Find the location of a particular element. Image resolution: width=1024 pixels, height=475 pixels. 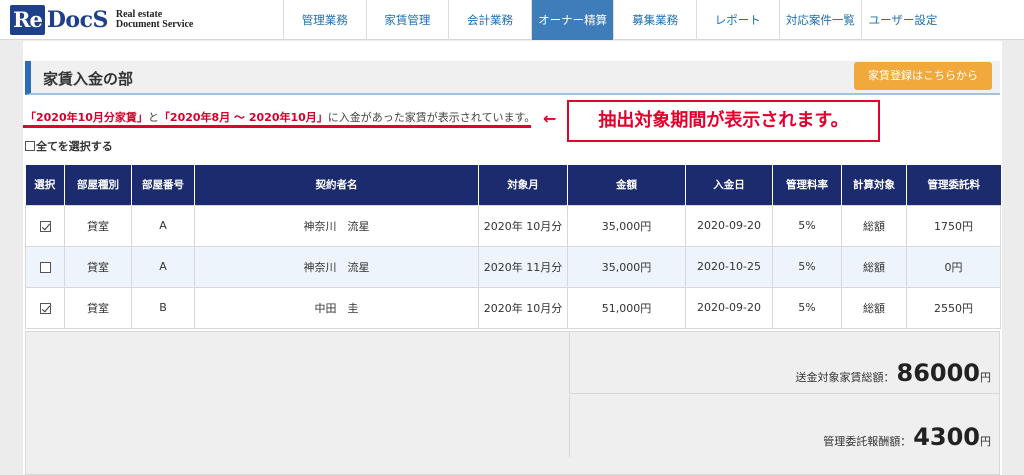

fee-total-line: 管理委託報酬額：4300円 is located at coordinates (907, 437).